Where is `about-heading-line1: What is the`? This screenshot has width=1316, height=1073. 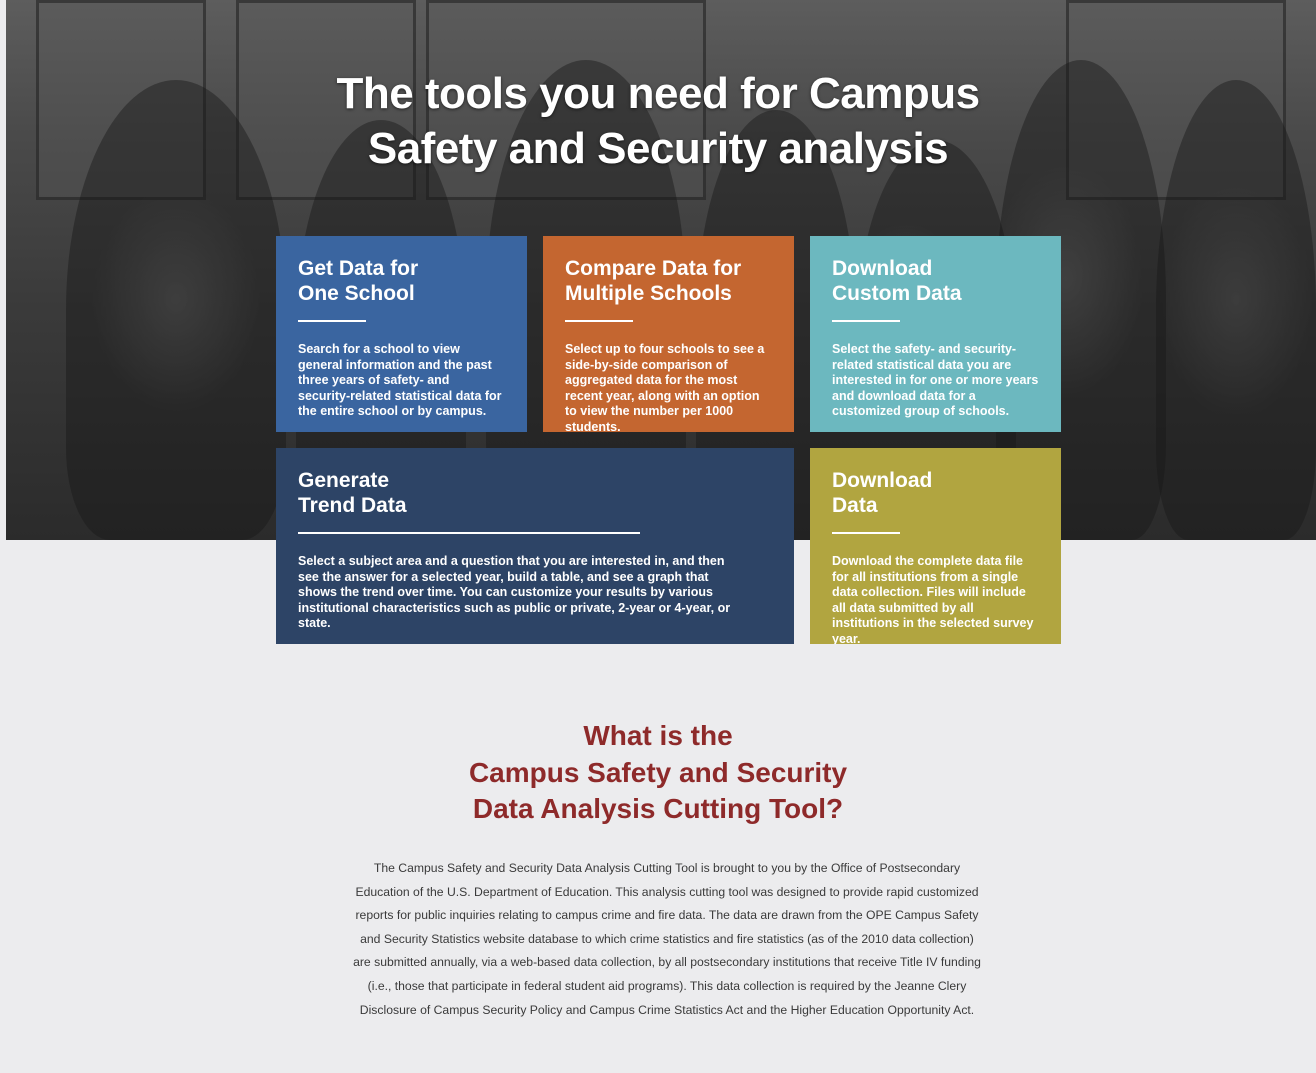 about-heading-line1: What is the is located at coordinates (658, 735).